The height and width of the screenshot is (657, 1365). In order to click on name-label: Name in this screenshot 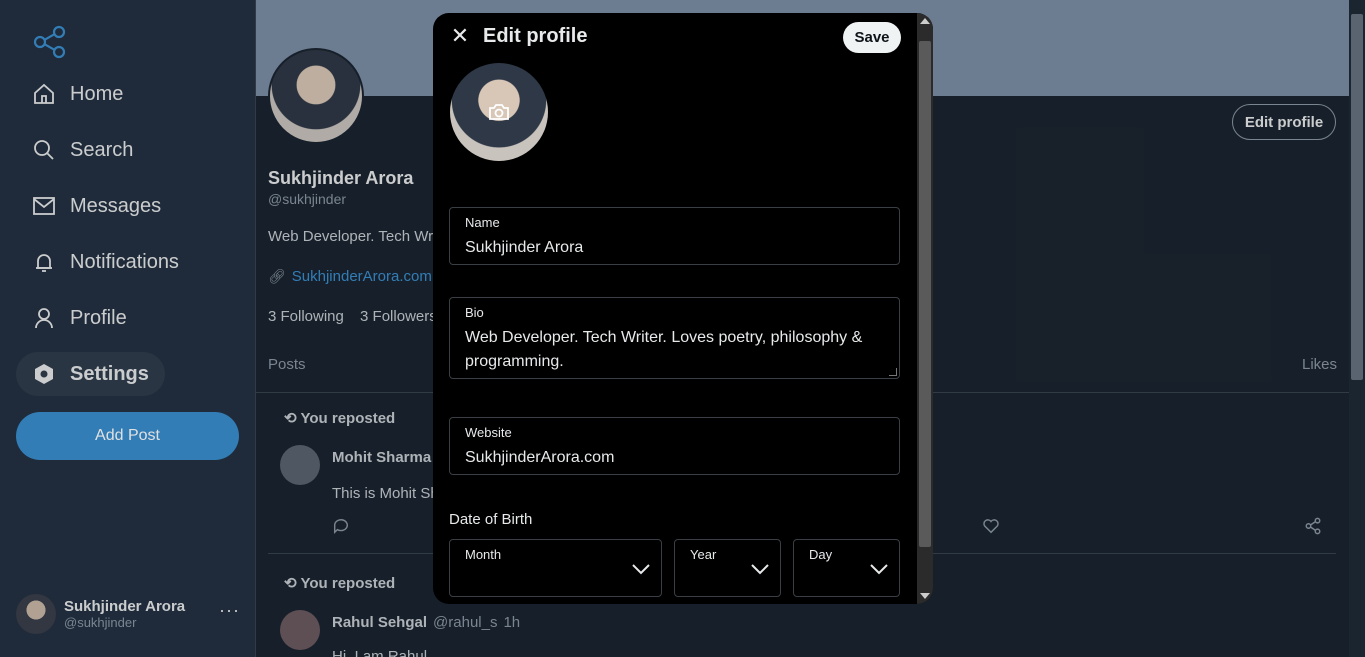, I will do `click(482, 222)`.